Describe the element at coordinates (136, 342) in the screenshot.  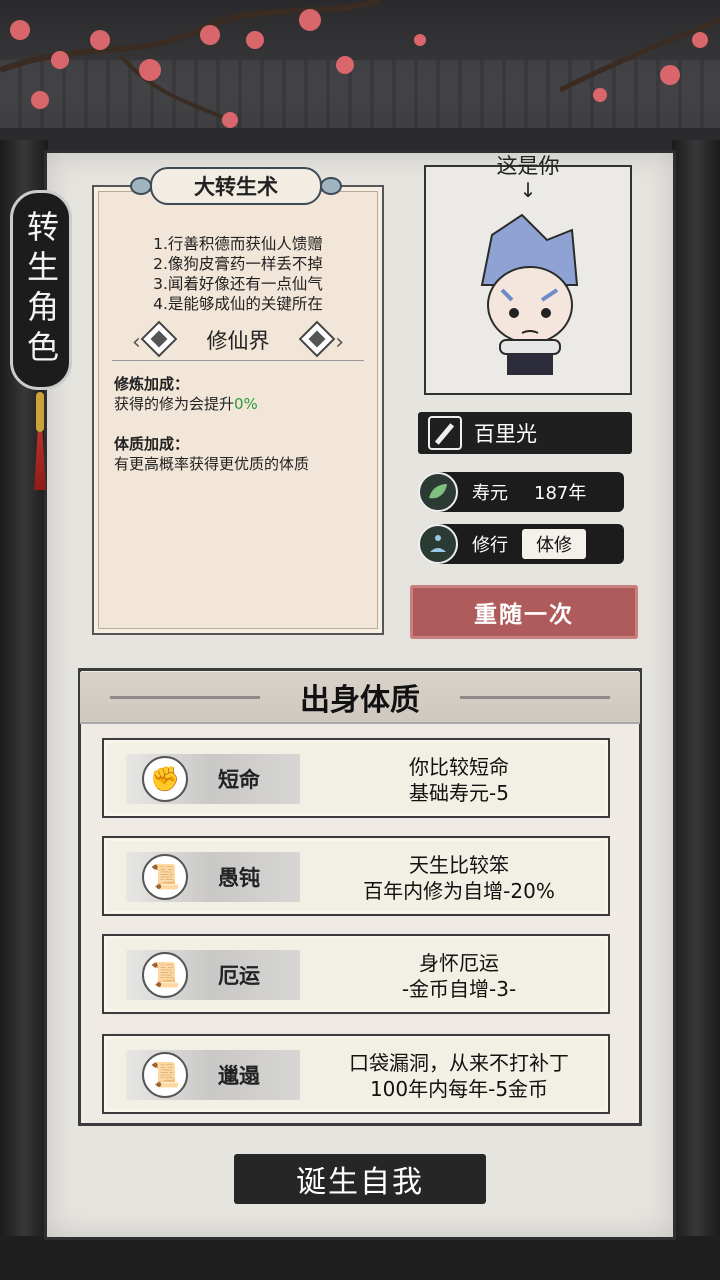
I see `chevron-left-icon: ‹` at that location.